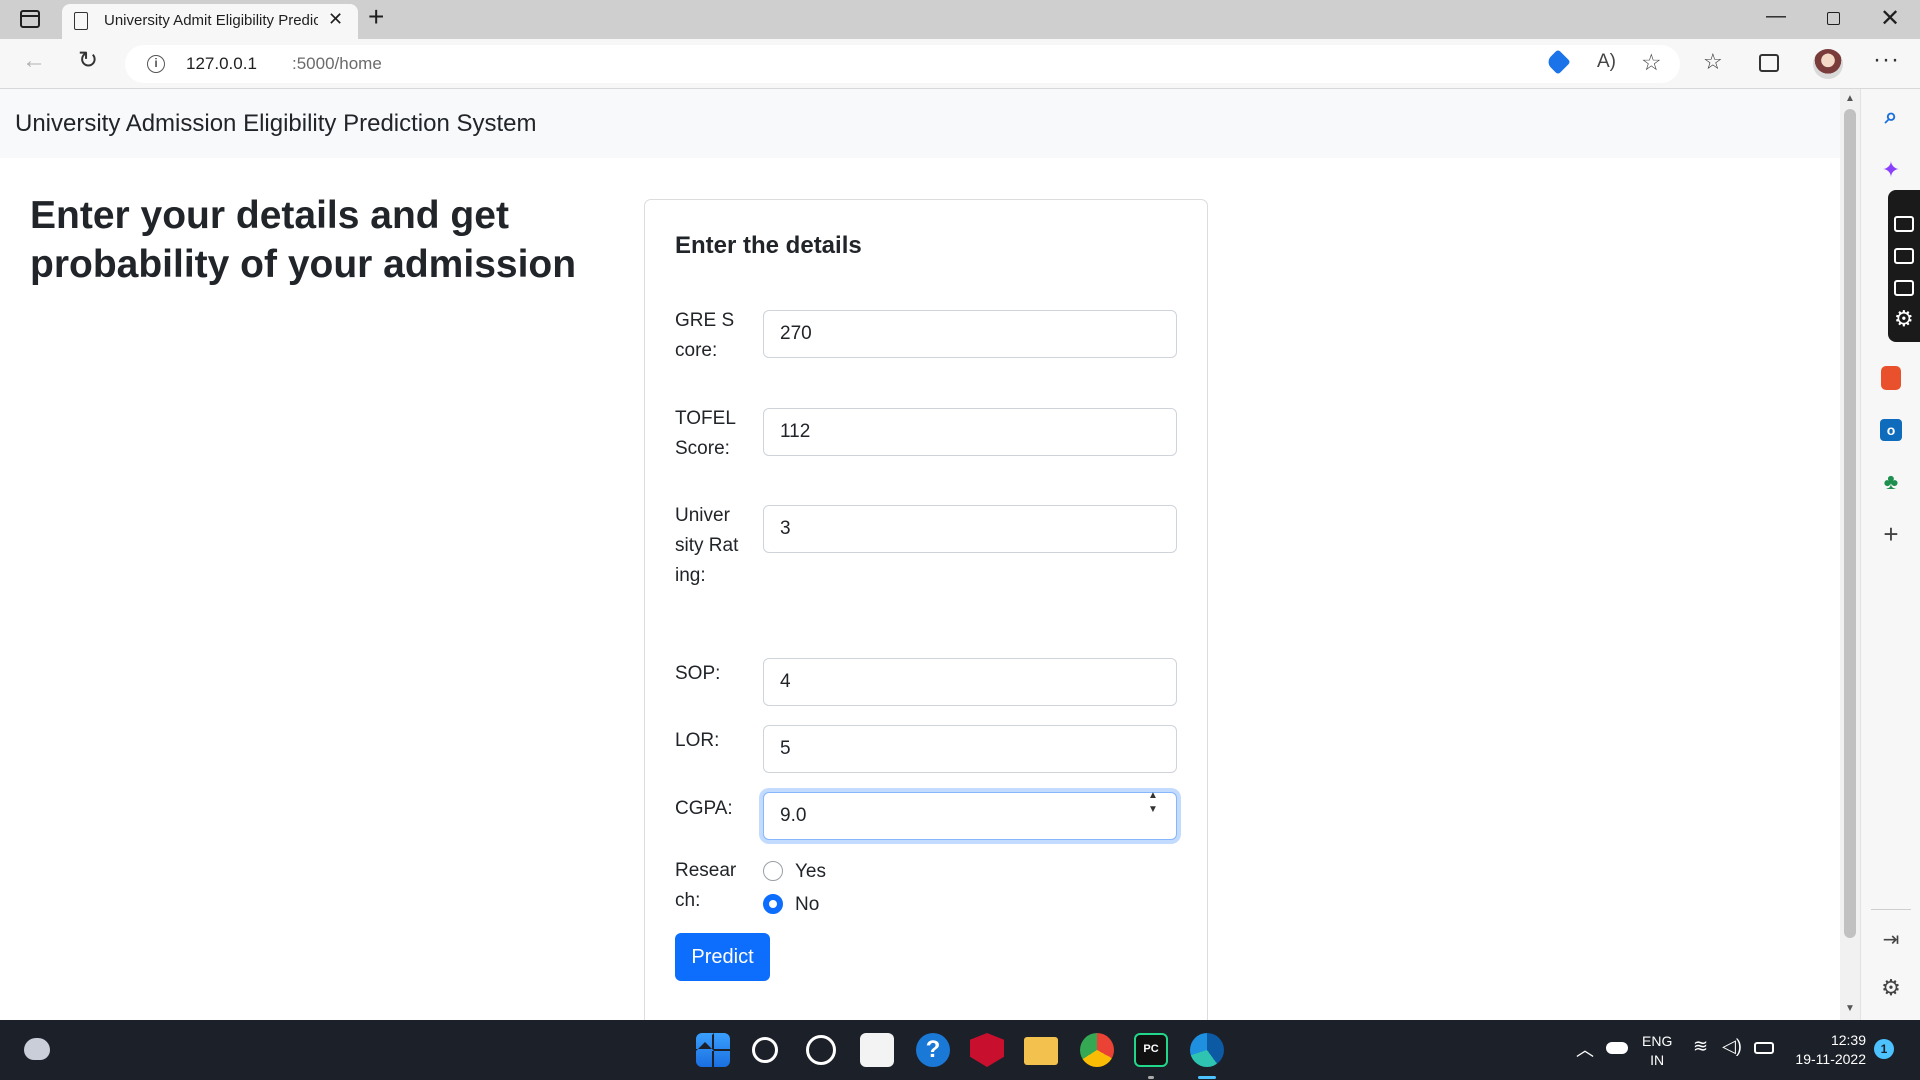 The image size is (1920, 1080). Describe the element at coordinates (1904, 256) in the screenshot. I see `video-icon` at that location.